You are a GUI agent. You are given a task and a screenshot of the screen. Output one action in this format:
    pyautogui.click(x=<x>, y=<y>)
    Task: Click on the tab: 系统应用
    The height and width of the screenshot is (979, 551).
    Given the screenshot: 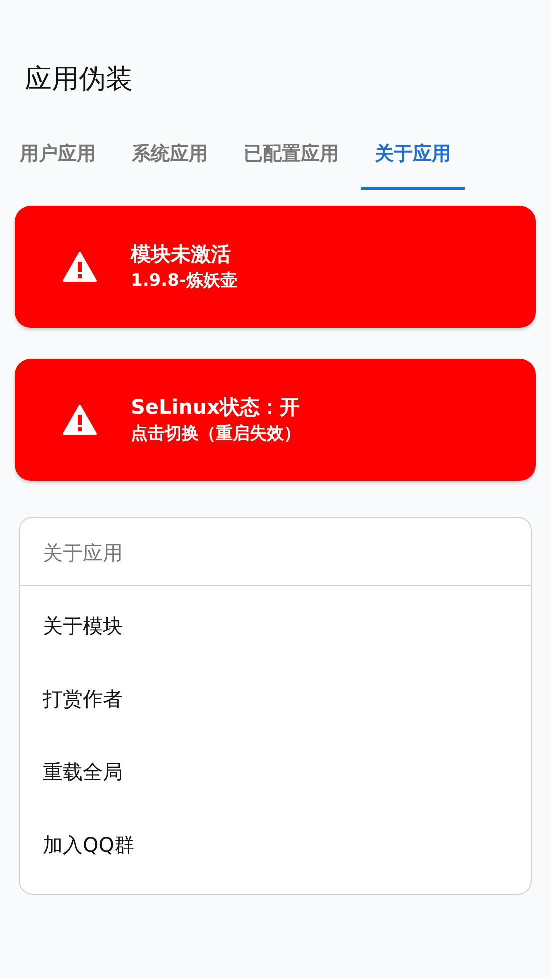 What is the action you would take?
    pyautogui.click(x=170, y=162)
    